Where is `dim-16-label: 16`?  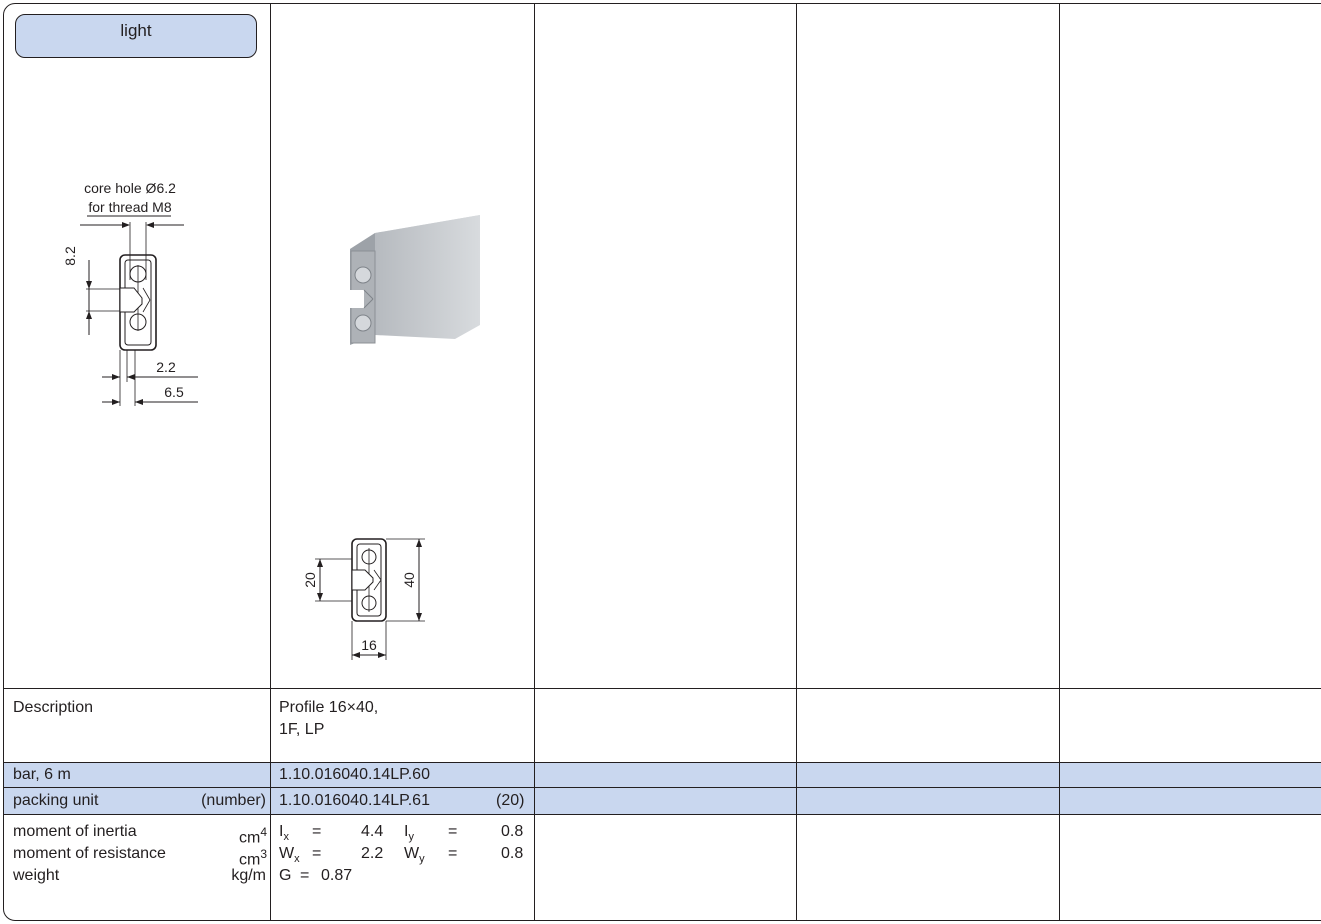 dim-16-label: 16 is located at coordinates (369, 645).